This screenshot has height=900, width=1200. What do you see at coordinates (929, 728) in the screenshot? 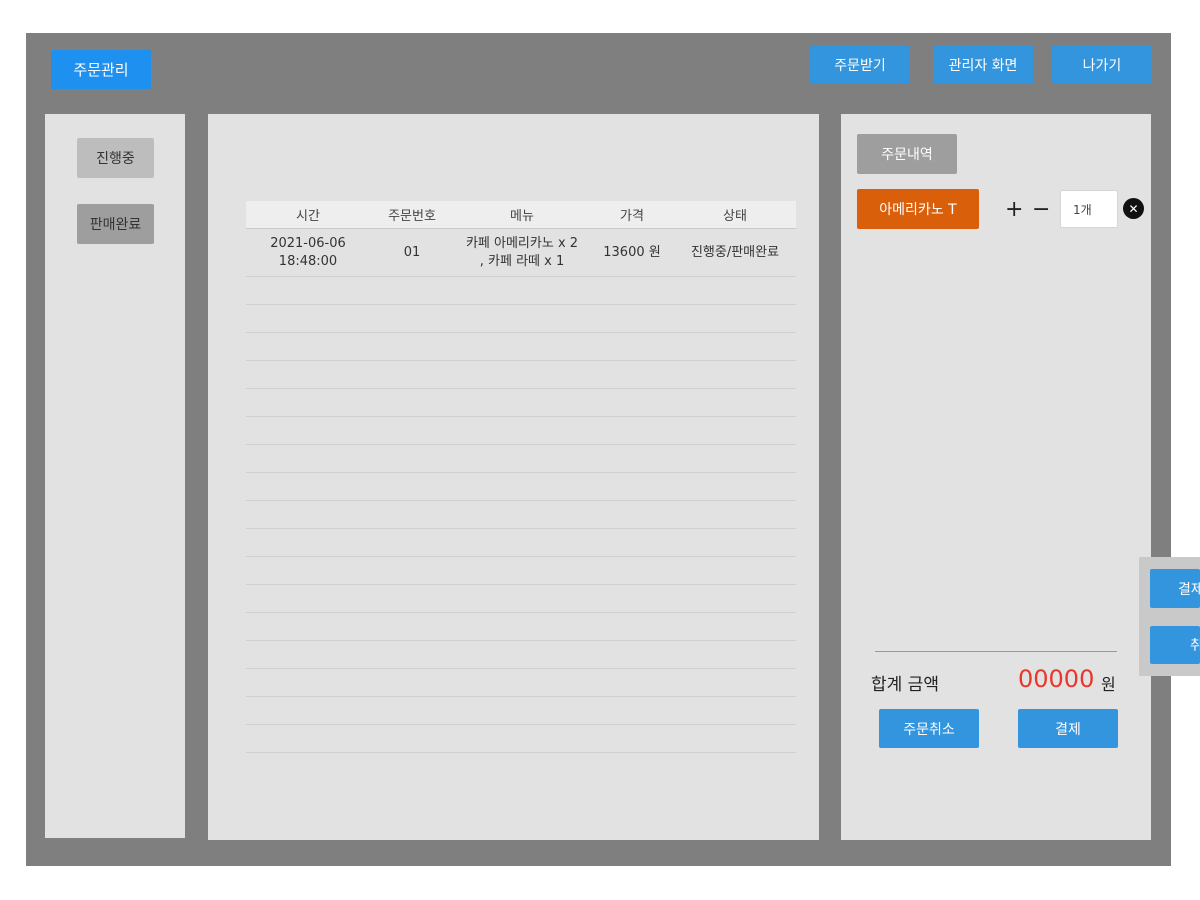
I see `cancel-order-button: 주문취소` at bounding box center [929, 728].